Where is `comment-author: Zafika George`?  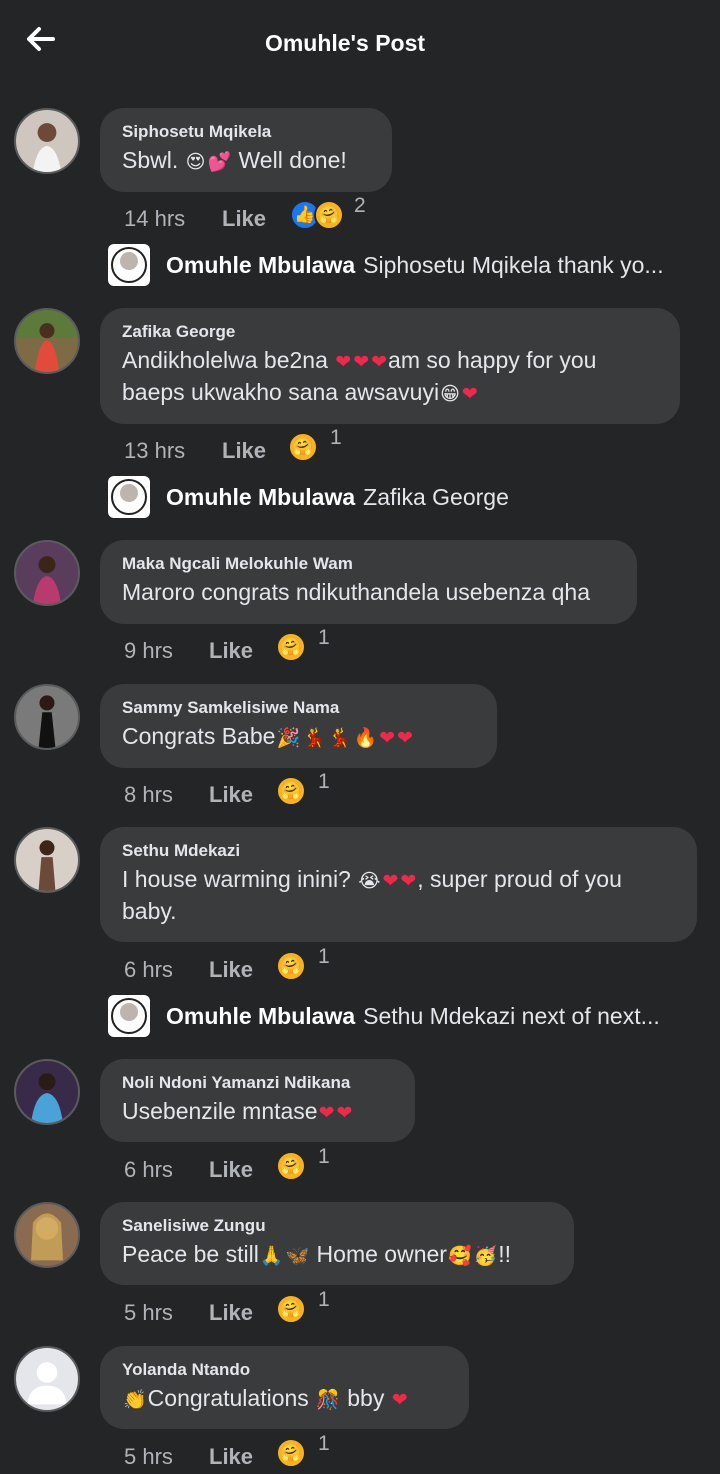 comment-author: Zafika George is located at coordinates (390, 332).